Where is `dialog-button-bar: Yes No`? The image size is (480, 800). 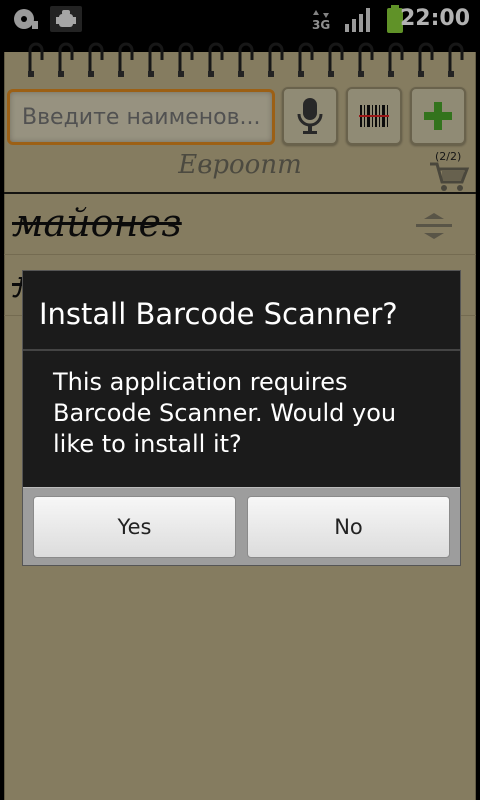 dialog-button-bar: Yes No is located at coordinates (241, 526).